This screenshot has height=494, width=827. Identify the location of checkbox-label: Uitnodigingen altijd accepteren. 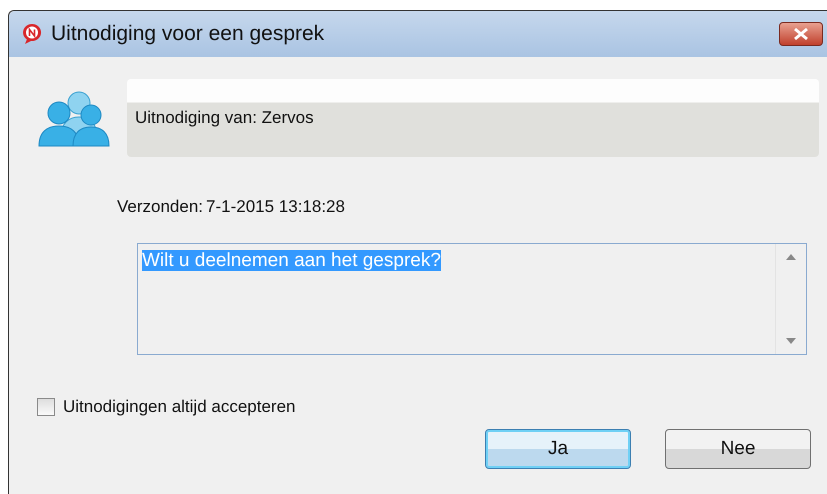
(179, 407).